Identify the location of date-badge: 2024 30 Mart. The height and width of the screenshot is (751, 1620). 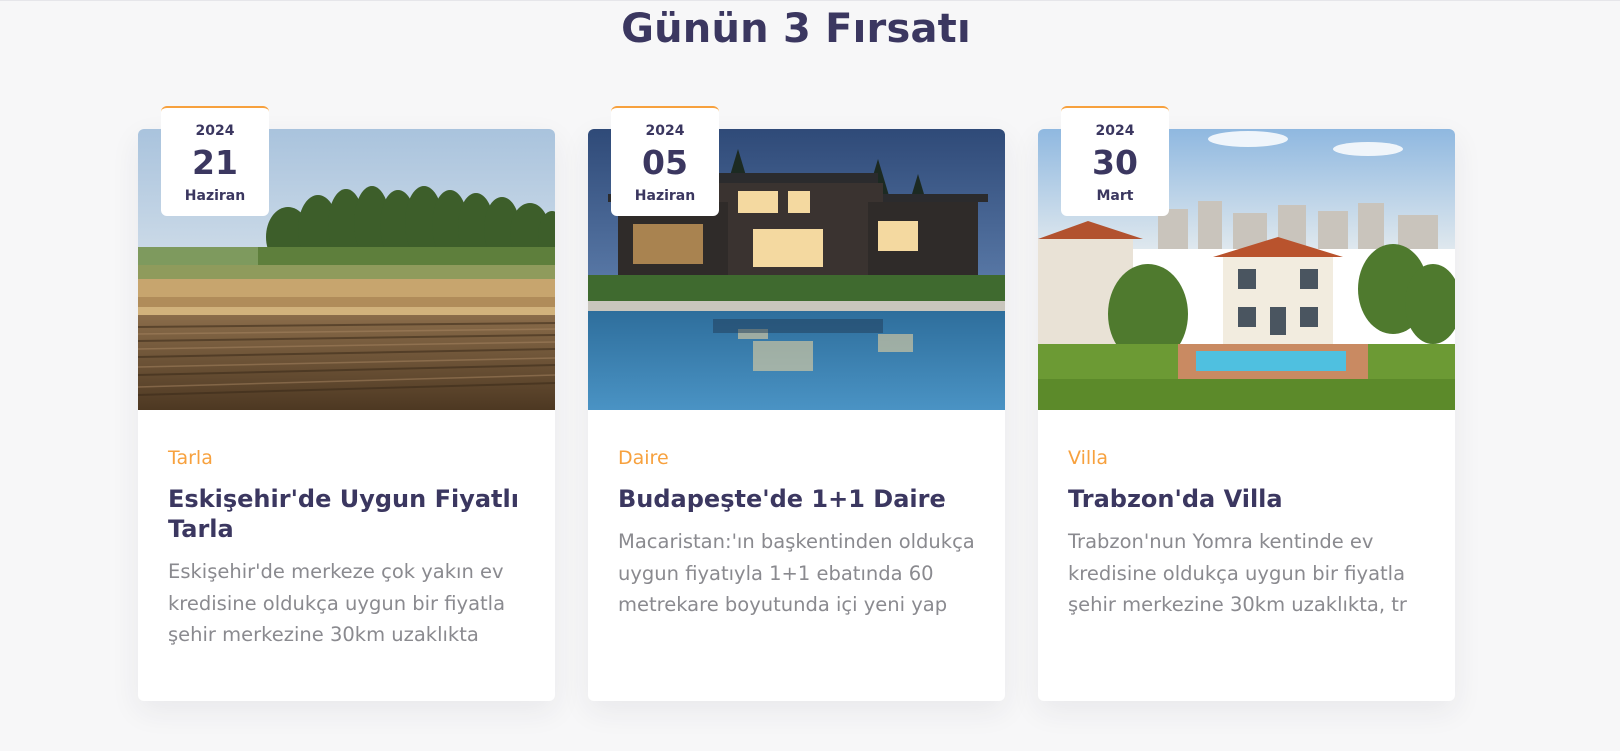
(1115, 161).